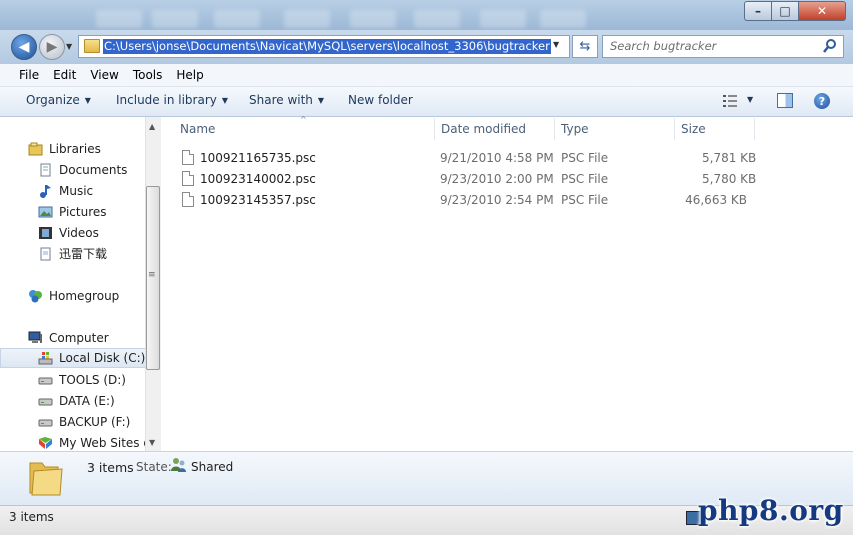 The width and height of the screenshot is (853, 535). Describe the element at coordinates (258, 179) in the screenshot. I see `file-name: 100923140002.psc` at that location.